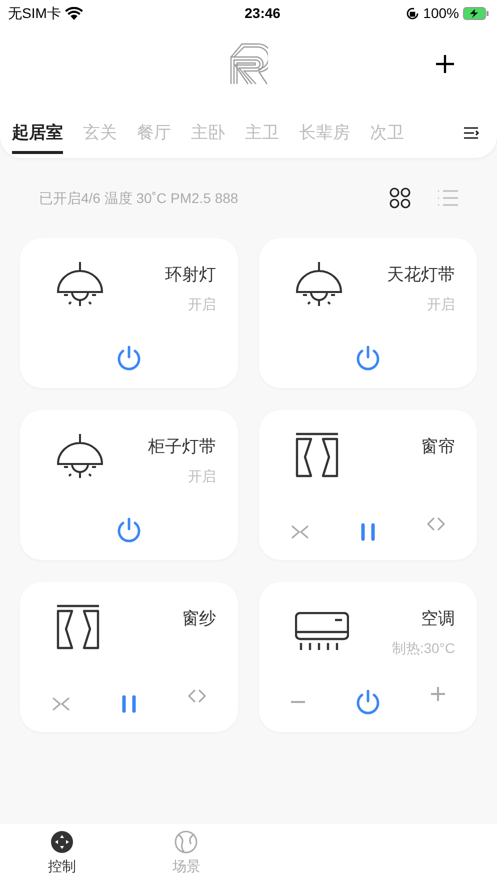  I want to click on device-name: 空调, so click(438, 619).